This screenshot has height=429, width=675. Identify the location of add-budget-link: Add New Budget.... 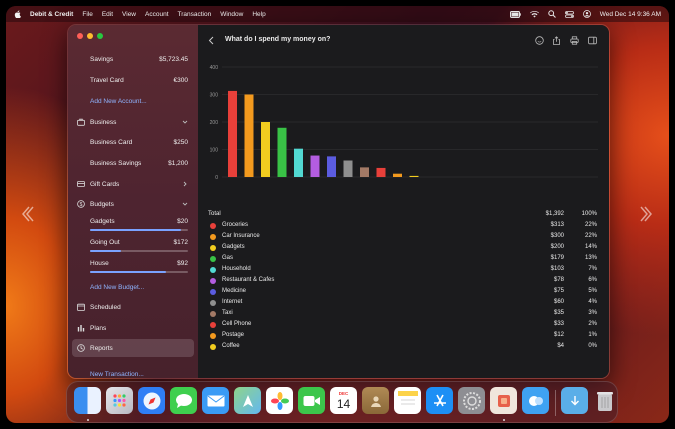
(133, 287).